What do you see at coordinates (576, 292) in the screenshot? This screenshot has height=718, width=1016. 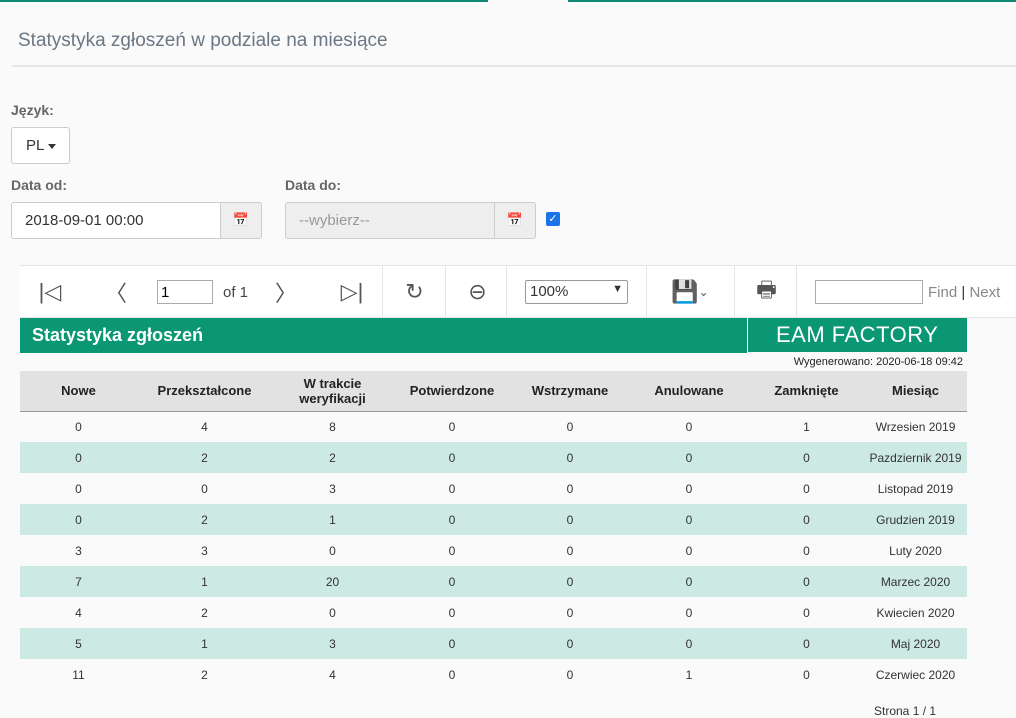 I see `zoom-select: 100% ▼` at bounding box center [576, 292].